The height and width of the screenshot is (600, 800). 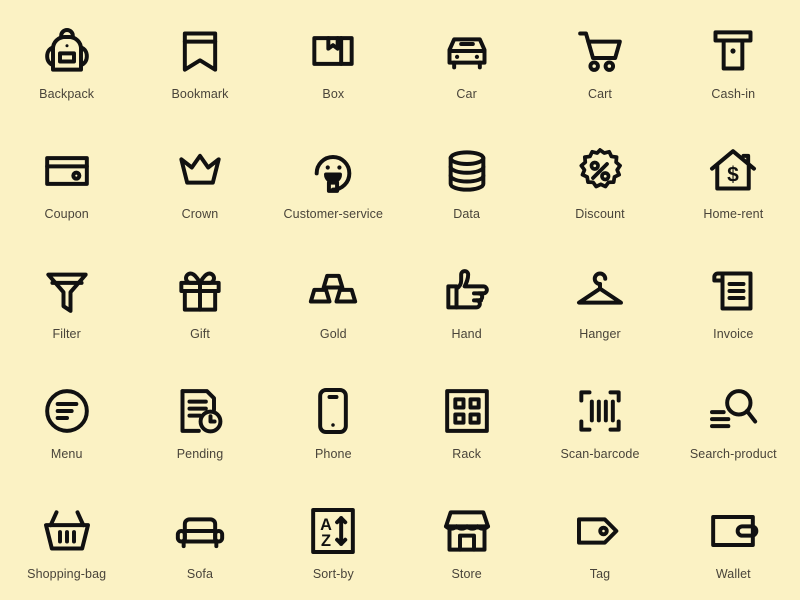 I want to click on pending-icon, so click(x=200, y=411).